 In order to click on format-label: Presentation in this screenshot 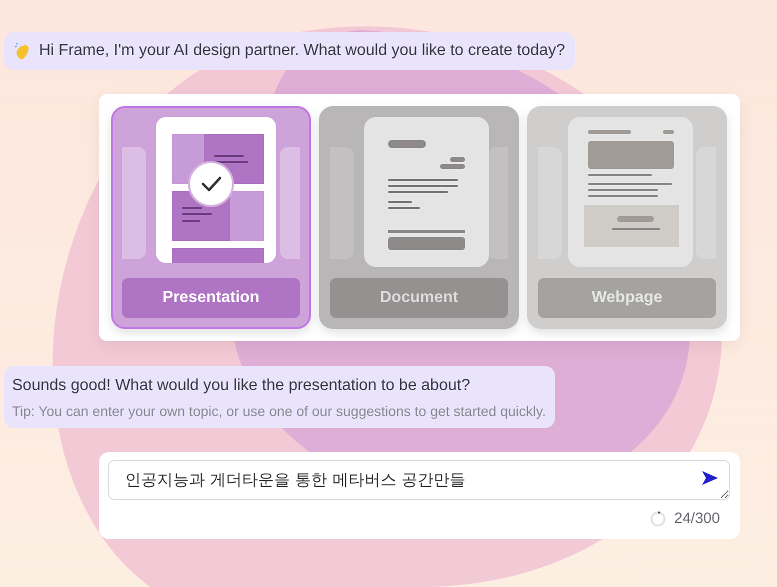, I will do `click(211, 298)`.